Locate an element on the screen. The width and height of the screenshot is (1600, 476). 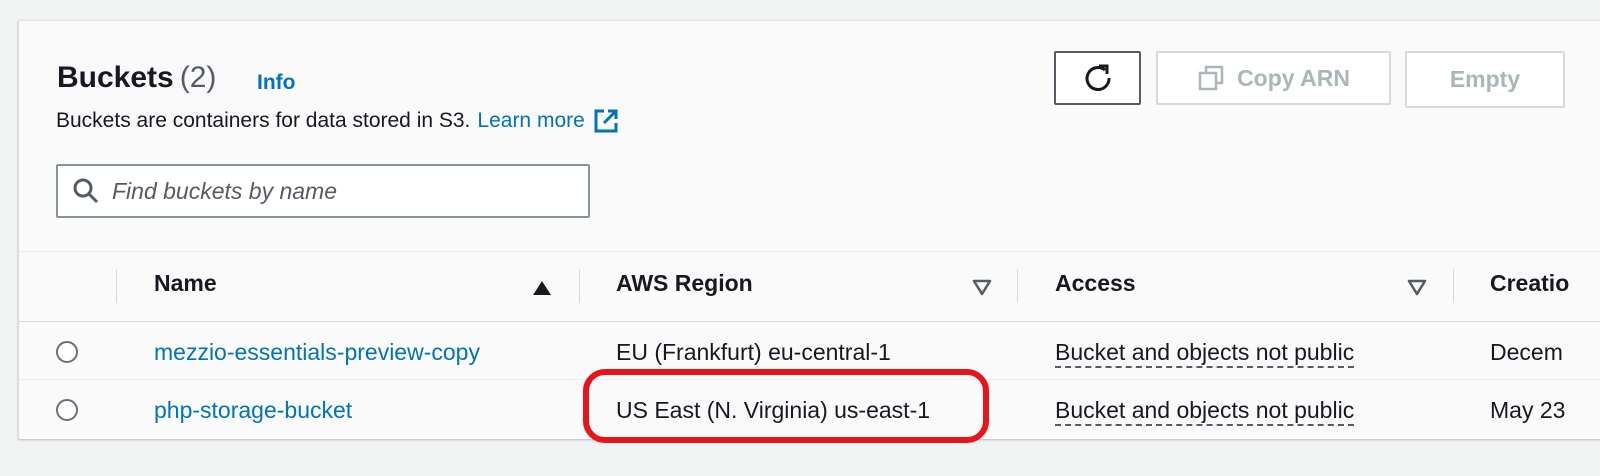
empty-label: Empty is located at coordinates (1485, 79).